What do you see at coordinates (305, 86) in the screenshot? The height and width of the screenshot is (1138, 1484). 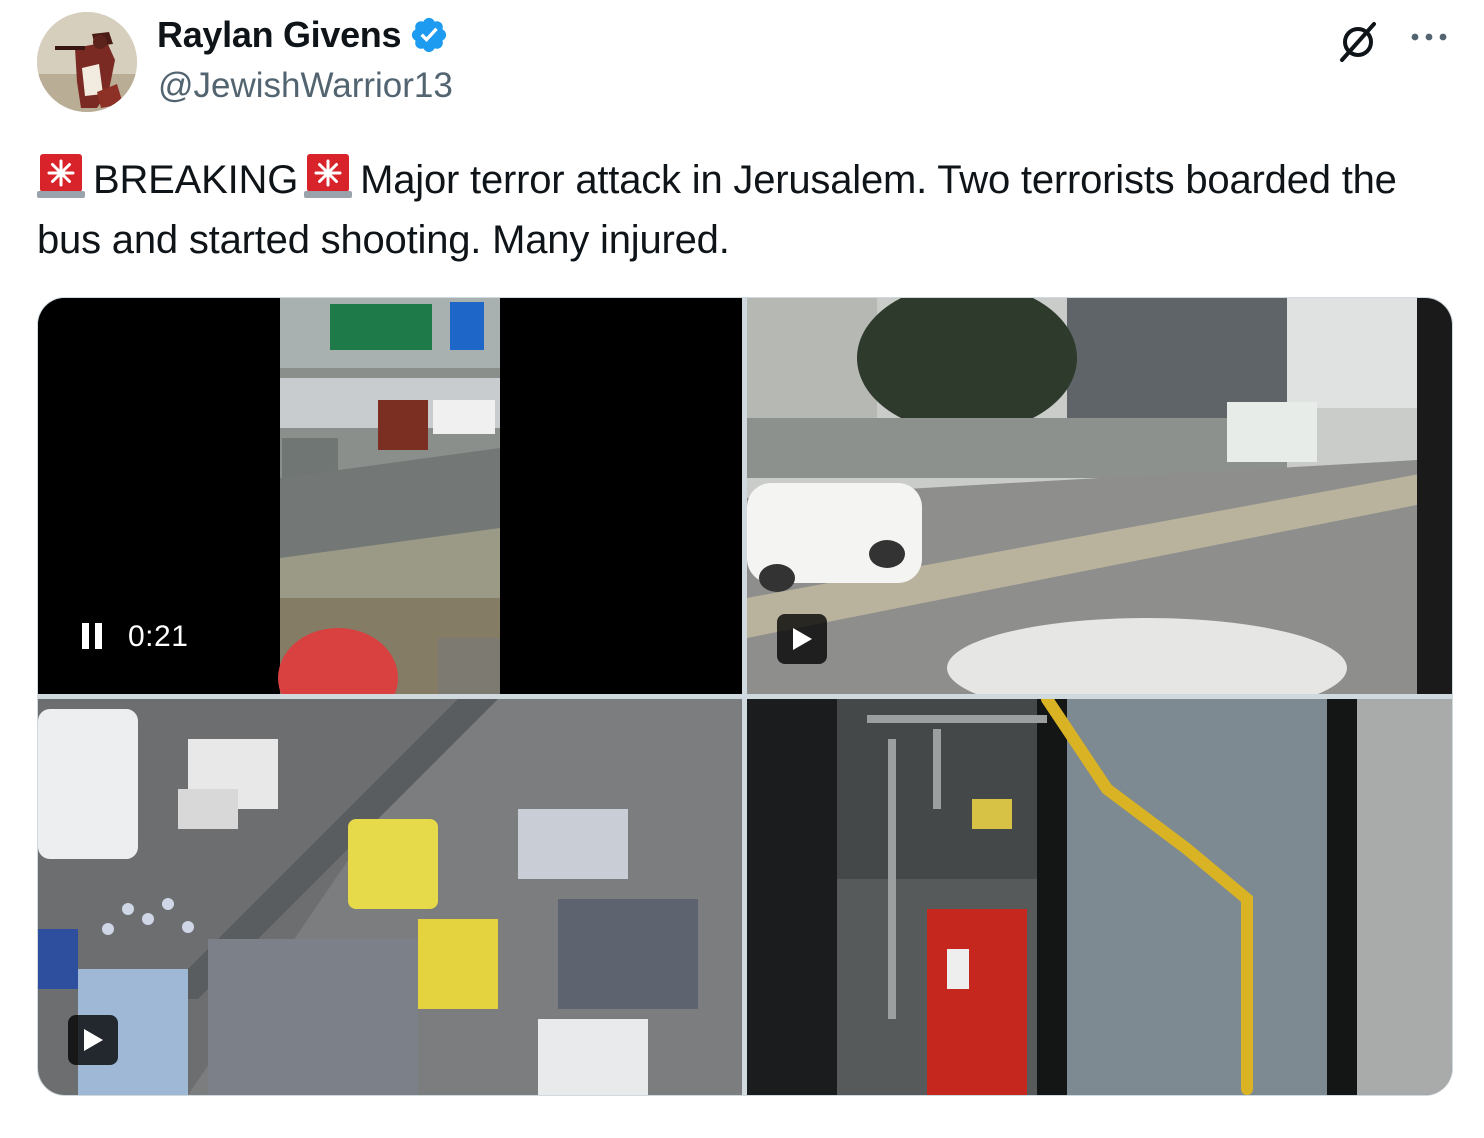 I see `author-handle: @JewishWarrior13` at bounding box center [305, 86].